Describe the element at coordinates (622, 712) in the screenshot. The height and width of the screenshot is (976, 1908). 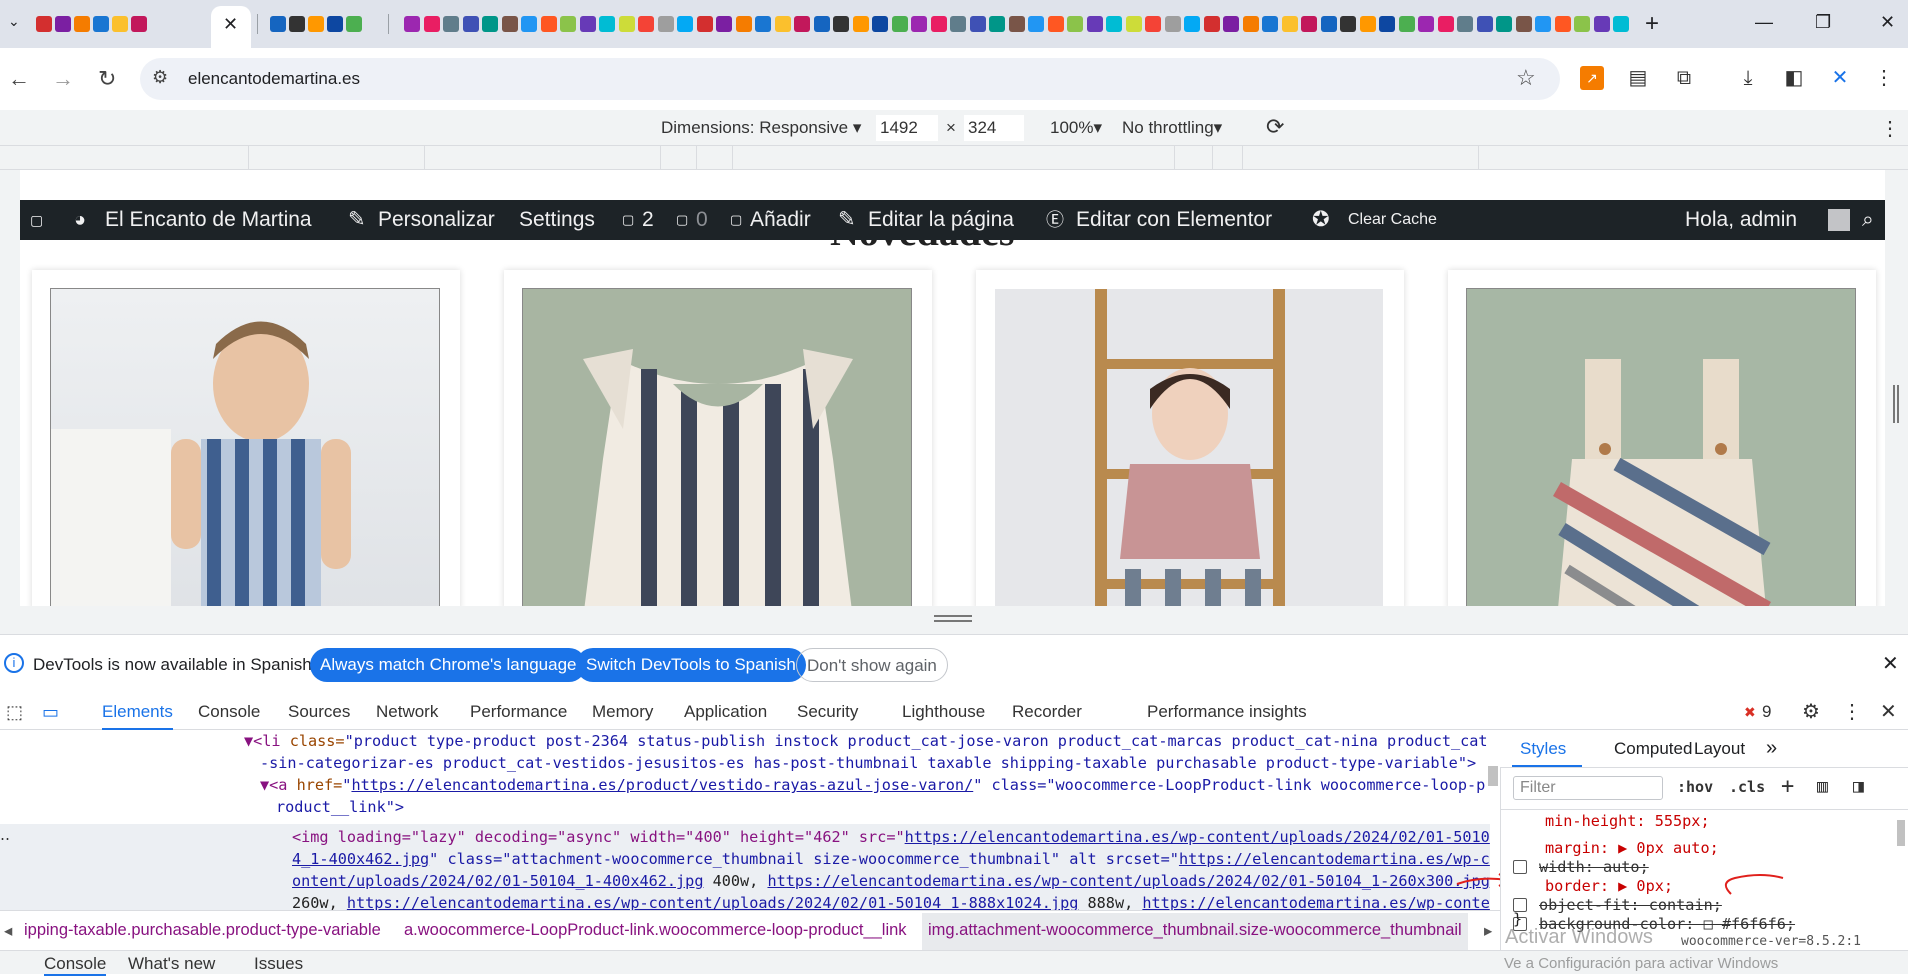
I see `tab-memory: Memory` at that location.